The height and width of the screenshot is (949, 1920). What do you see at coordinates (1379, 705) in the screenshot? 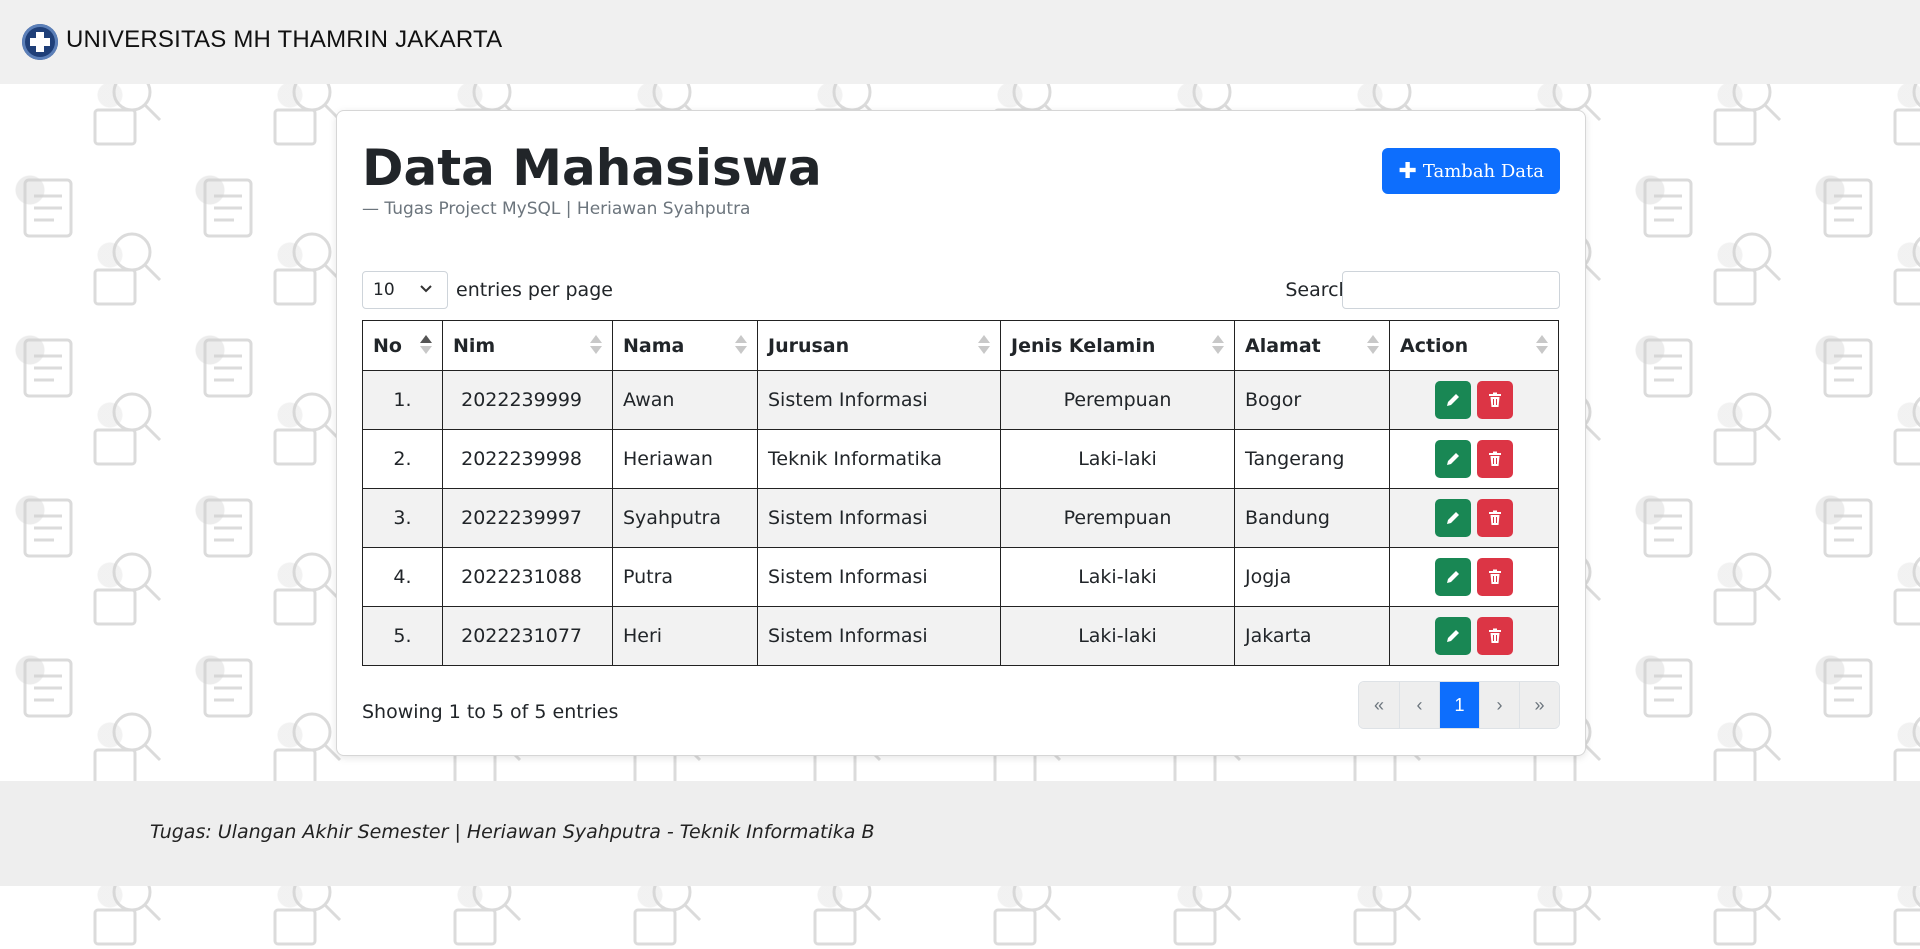
I see `first-page-button: «` at bounding box center [1379, 705].